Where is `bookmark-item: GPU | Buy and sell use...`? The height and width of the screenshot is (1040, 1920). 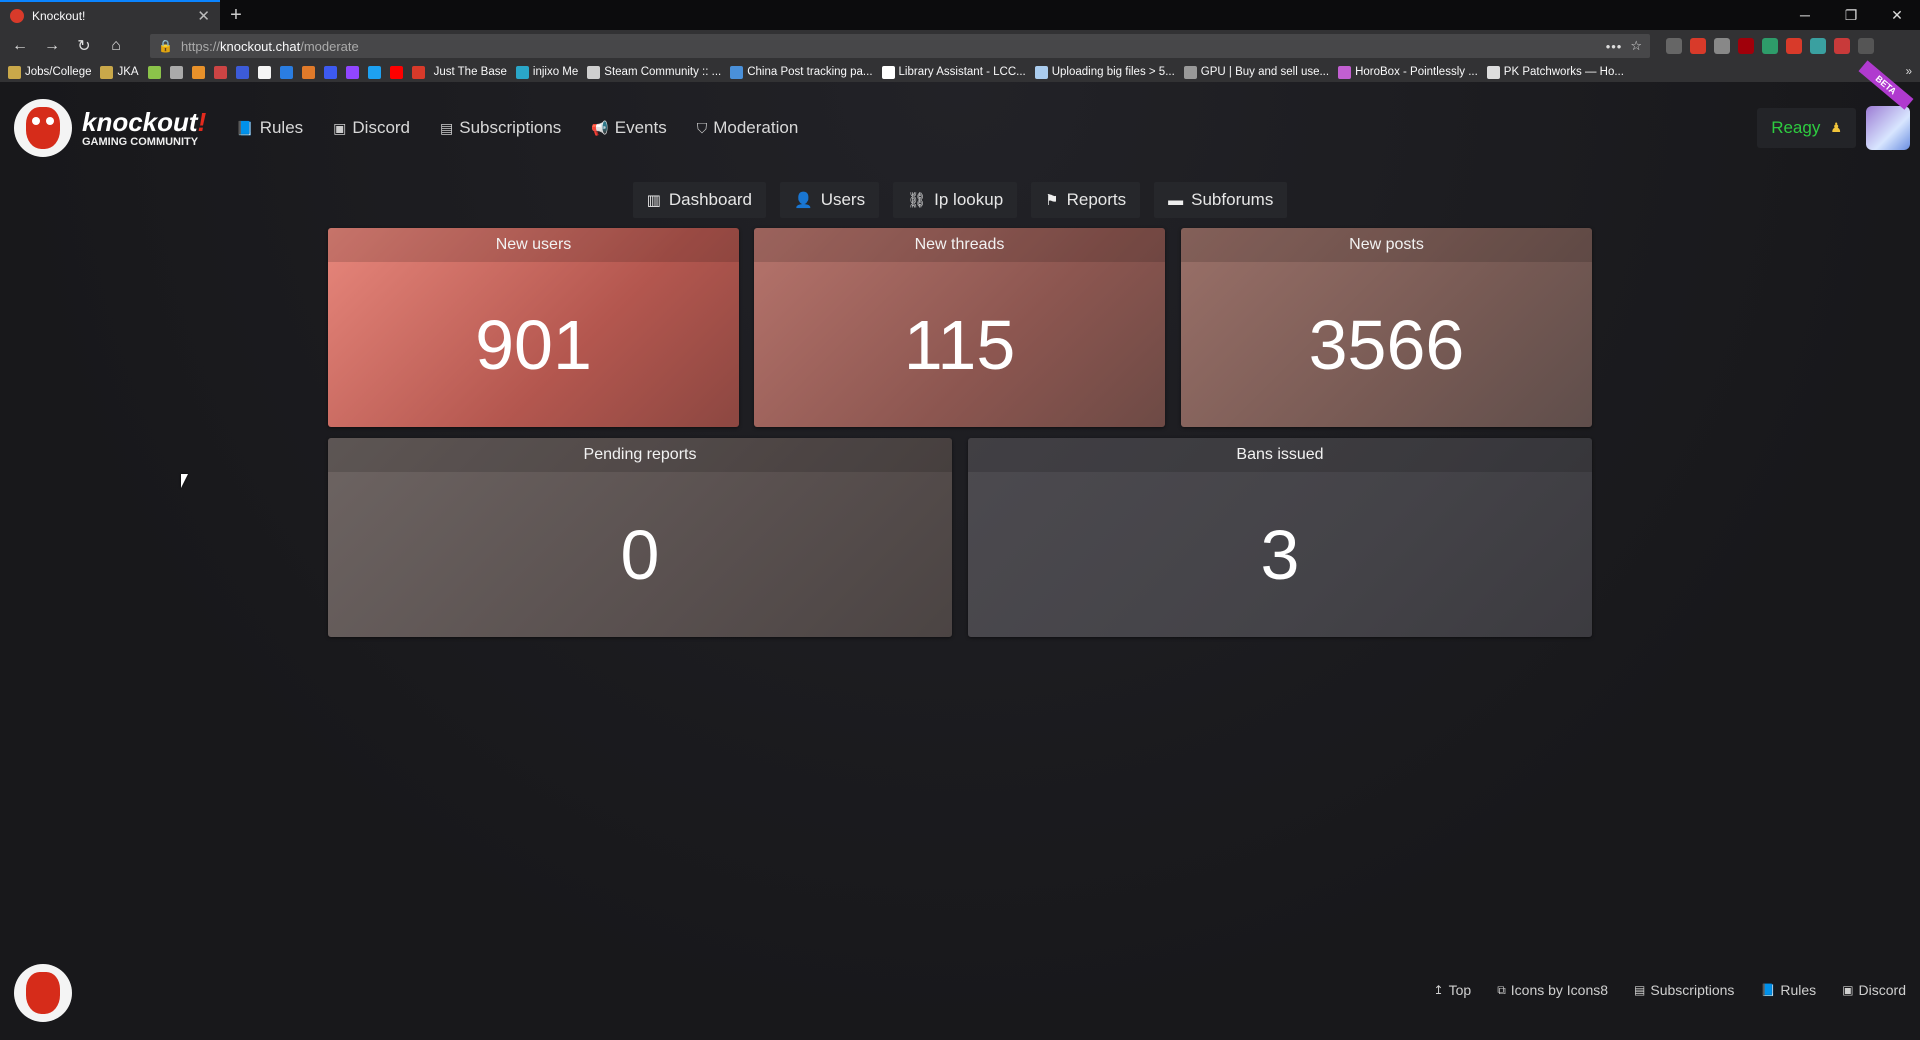
bookmark-item: GPU | Buy and sell use... is located at coordinates (1256, 72).